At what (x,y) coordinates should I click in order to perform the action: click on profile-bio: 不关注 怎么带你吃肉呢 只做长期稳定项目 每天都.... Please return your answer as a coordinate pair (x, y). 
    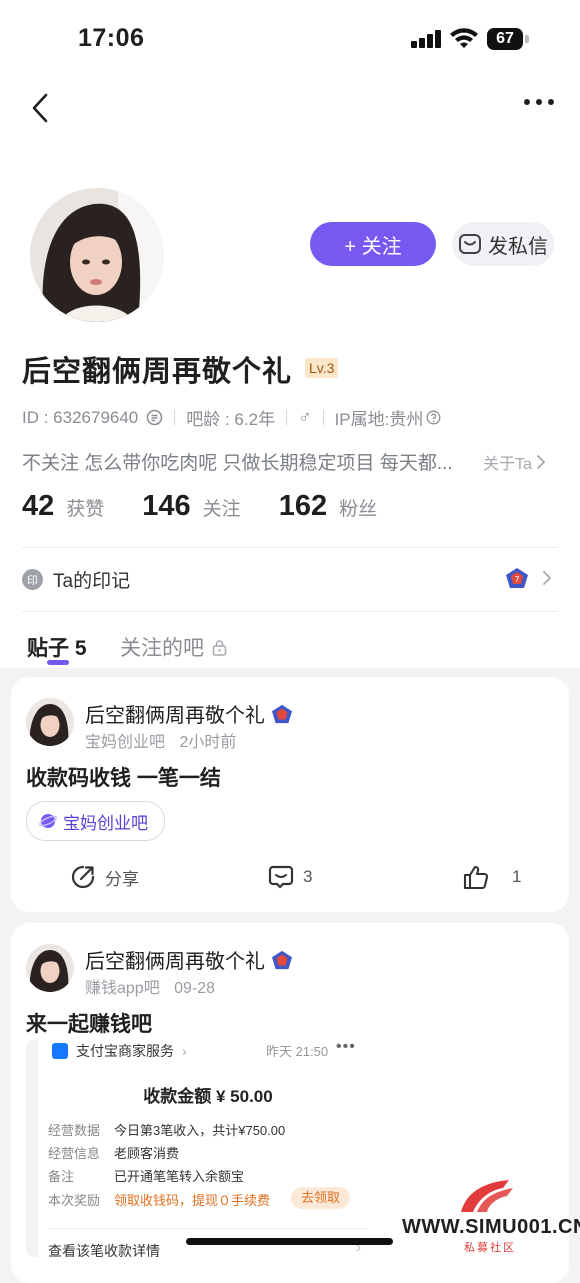
    Looking at the image, I should click on (237, 463).